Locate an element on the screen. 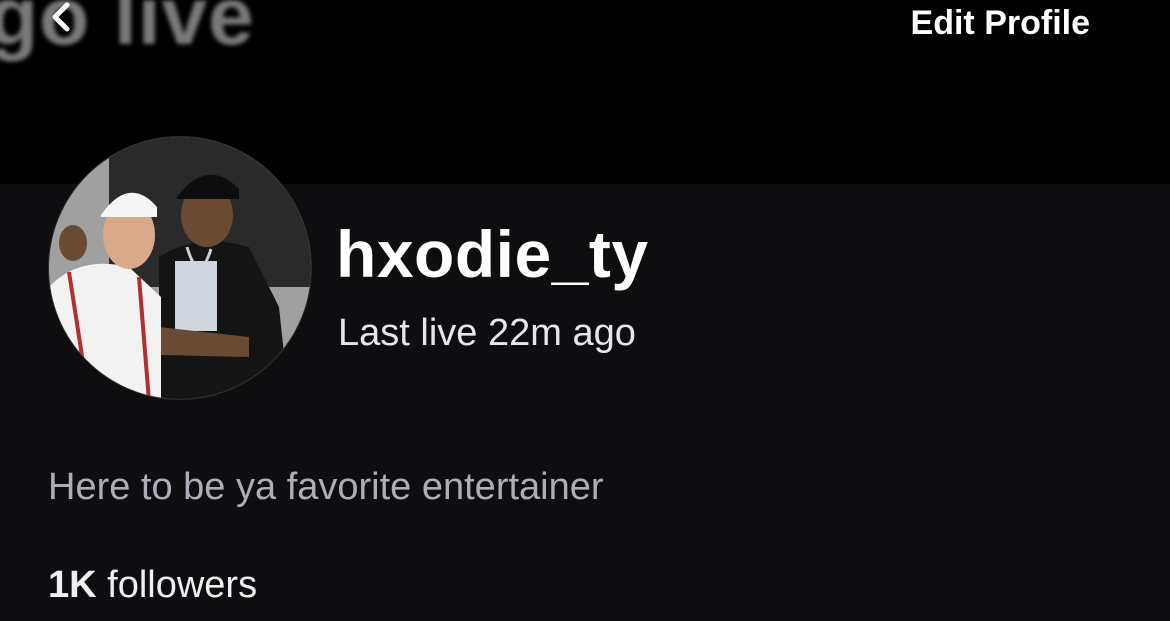 This screenshot has width=1170, height=621. edit-profile-button: Edit Profile is located at coordinates (1000, 23).